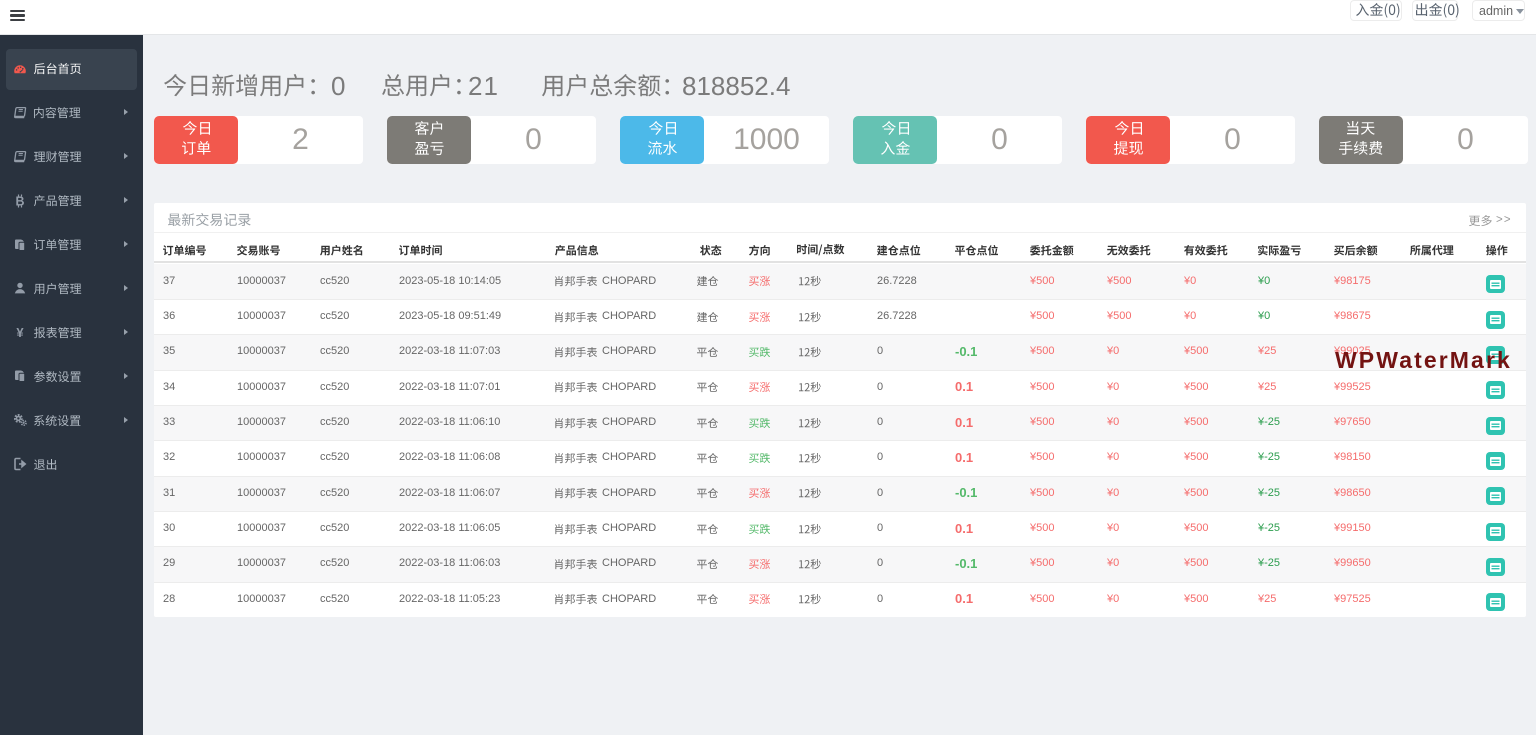 The image size is (1536, 735). I want to click on svg-text: B, so click(19, 201).